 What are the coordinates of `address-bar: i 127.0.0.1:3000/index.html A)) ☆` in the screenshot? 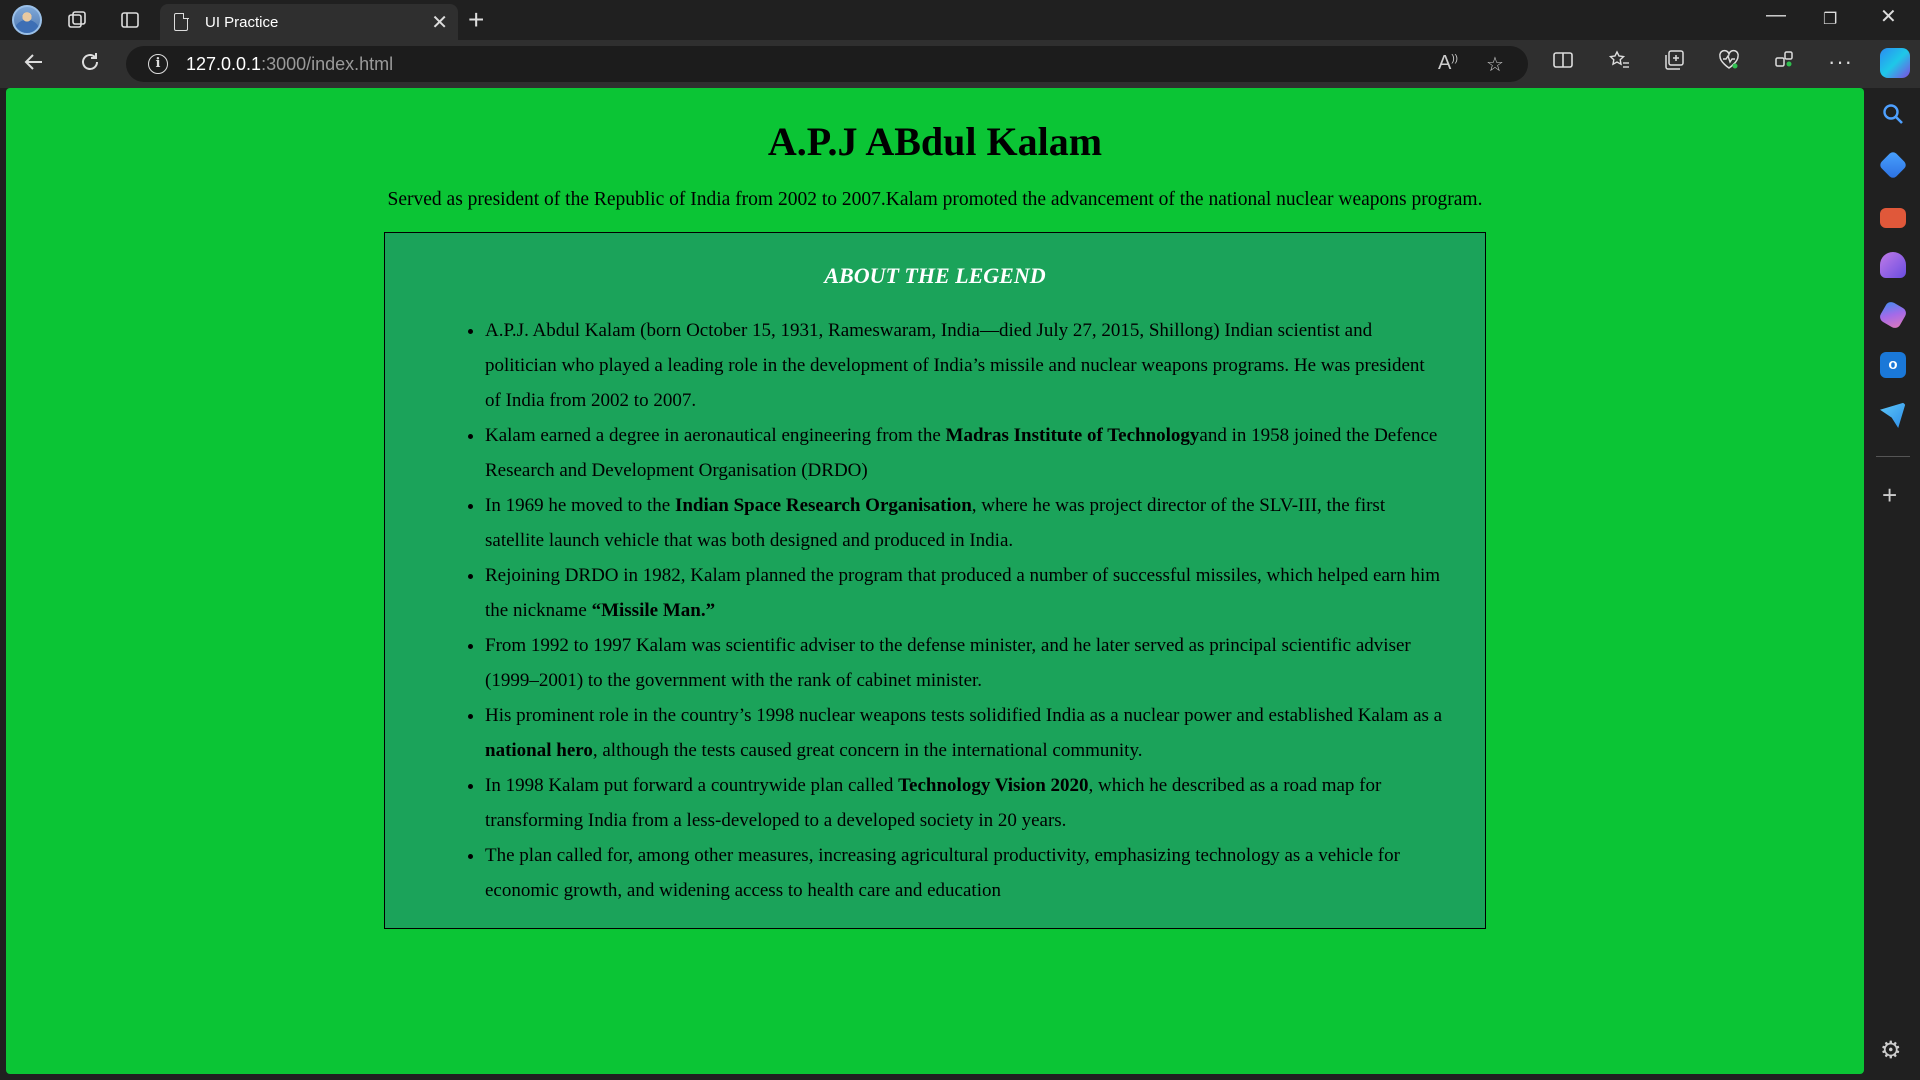 It's located at (827, 64).